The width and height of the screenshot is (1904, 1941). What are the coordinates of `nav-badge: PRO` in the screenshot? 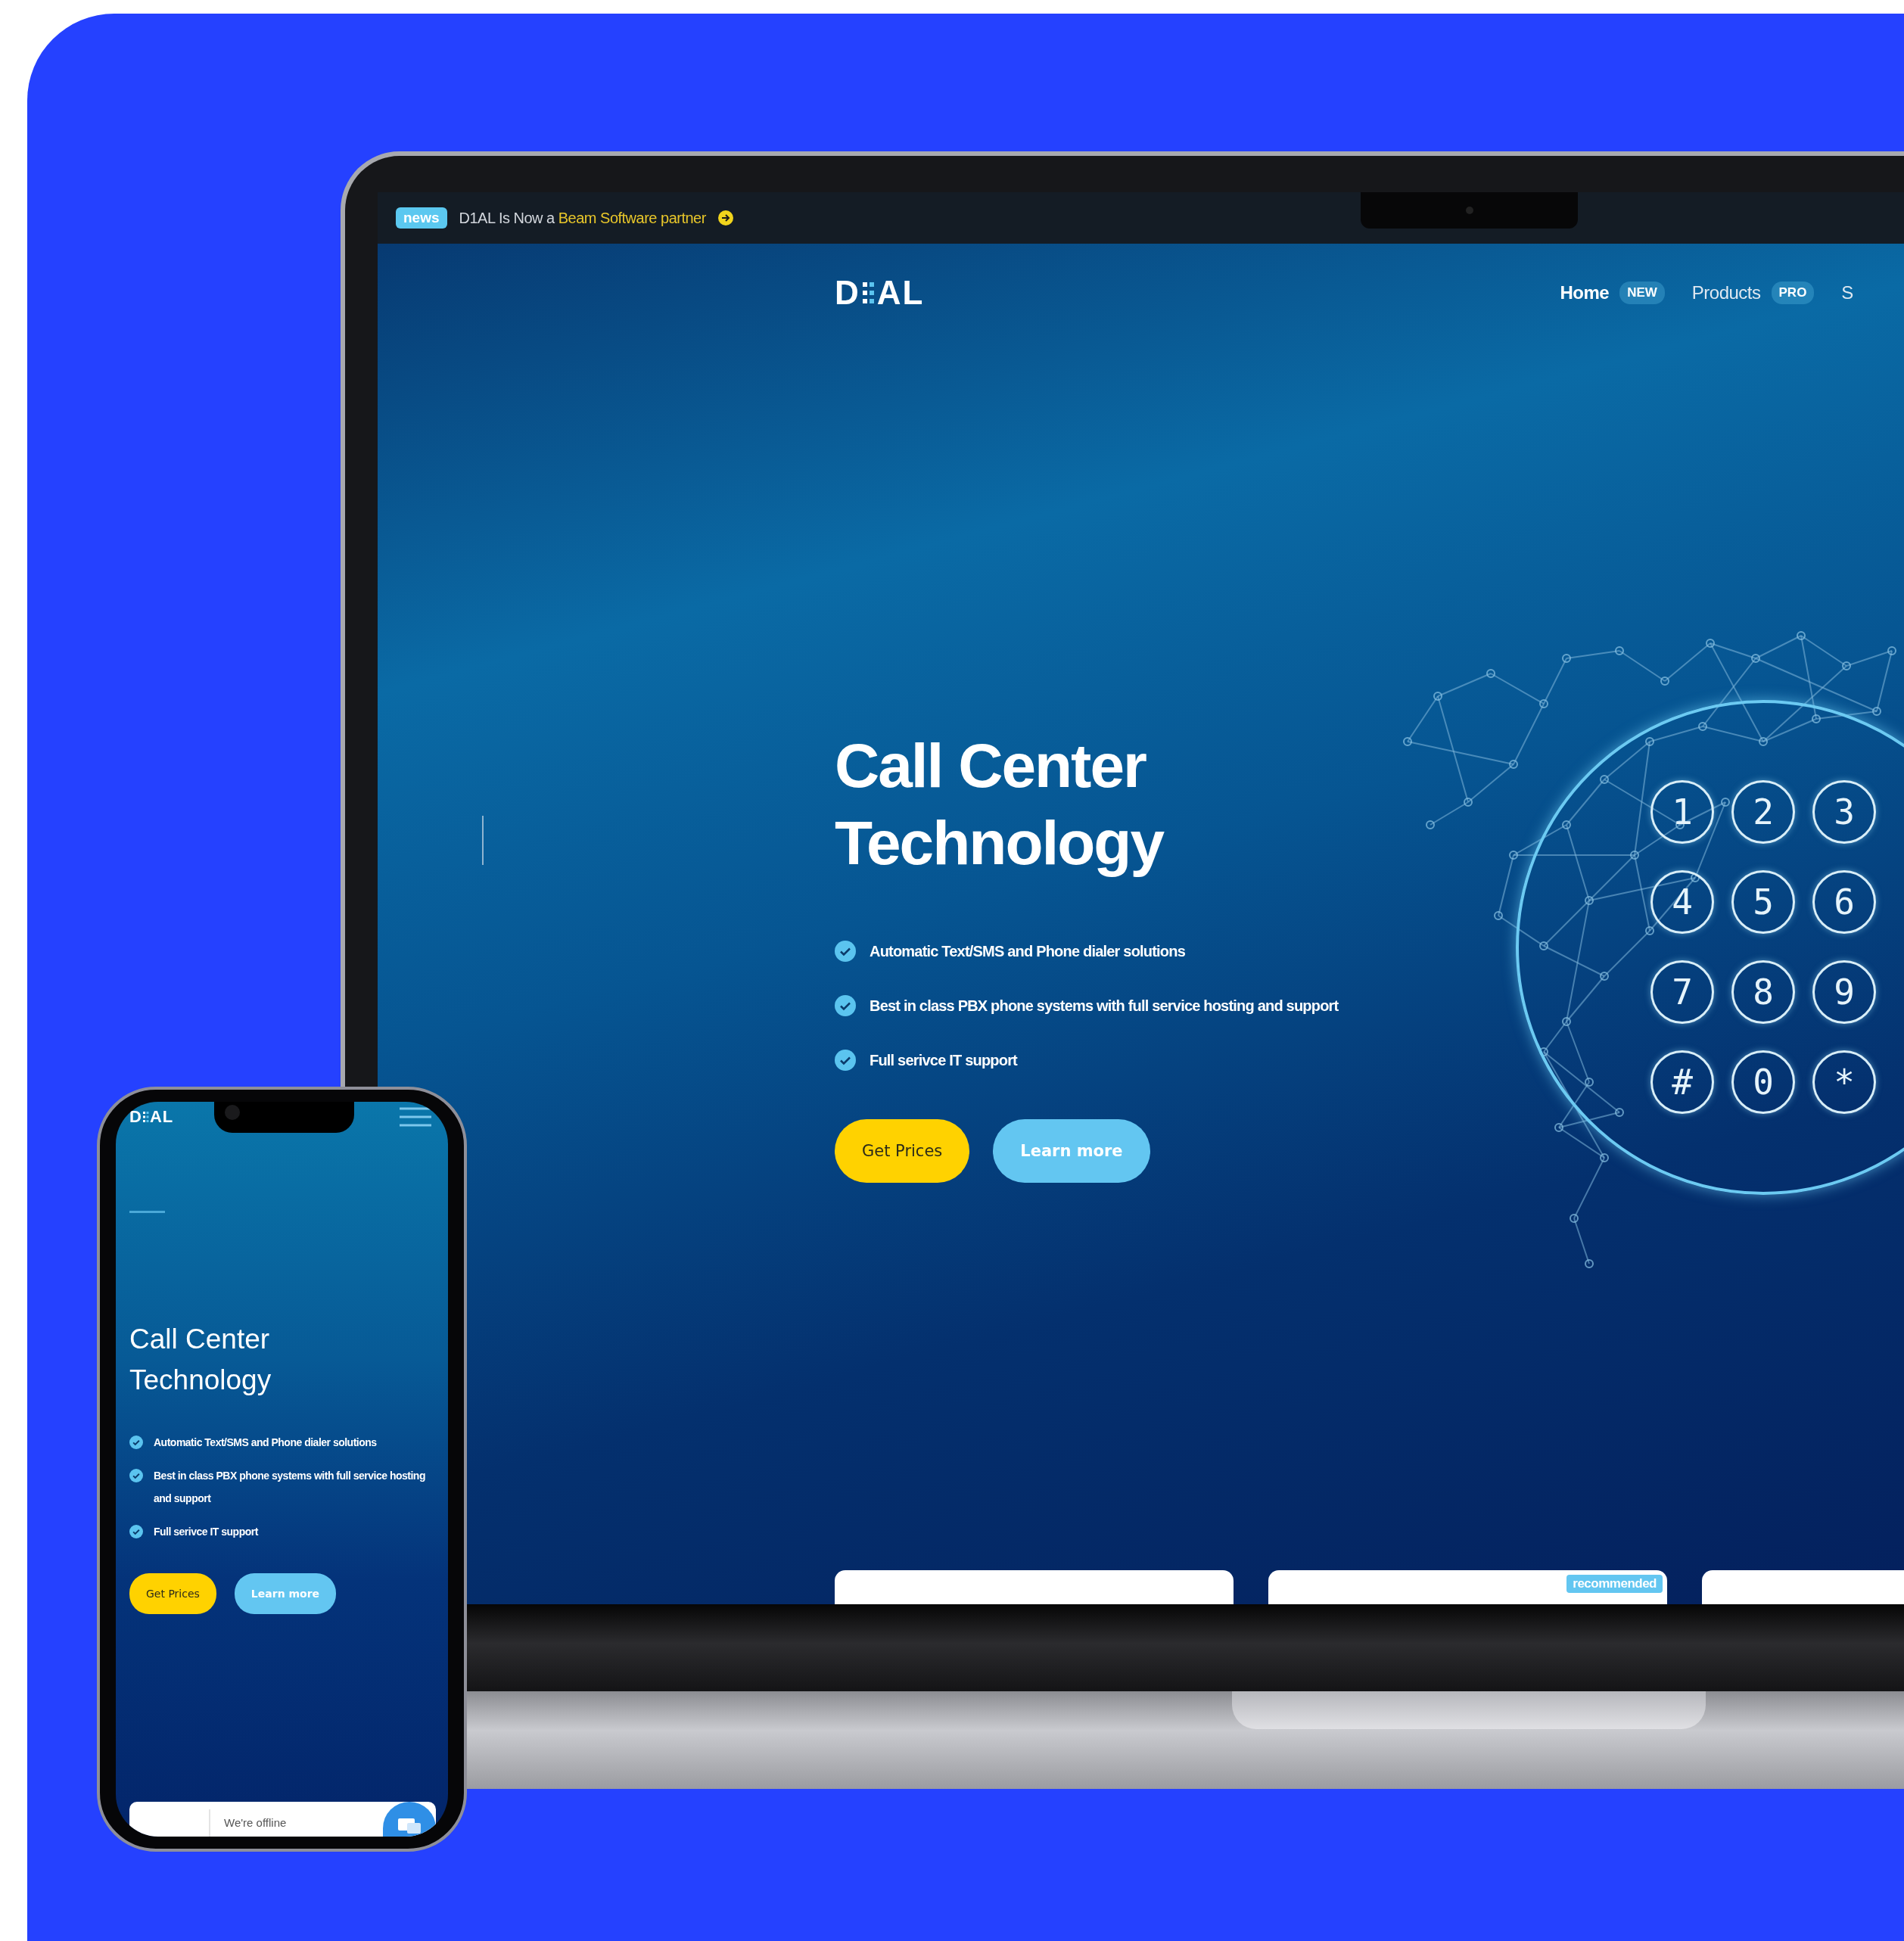 It's located at (1793, 293).